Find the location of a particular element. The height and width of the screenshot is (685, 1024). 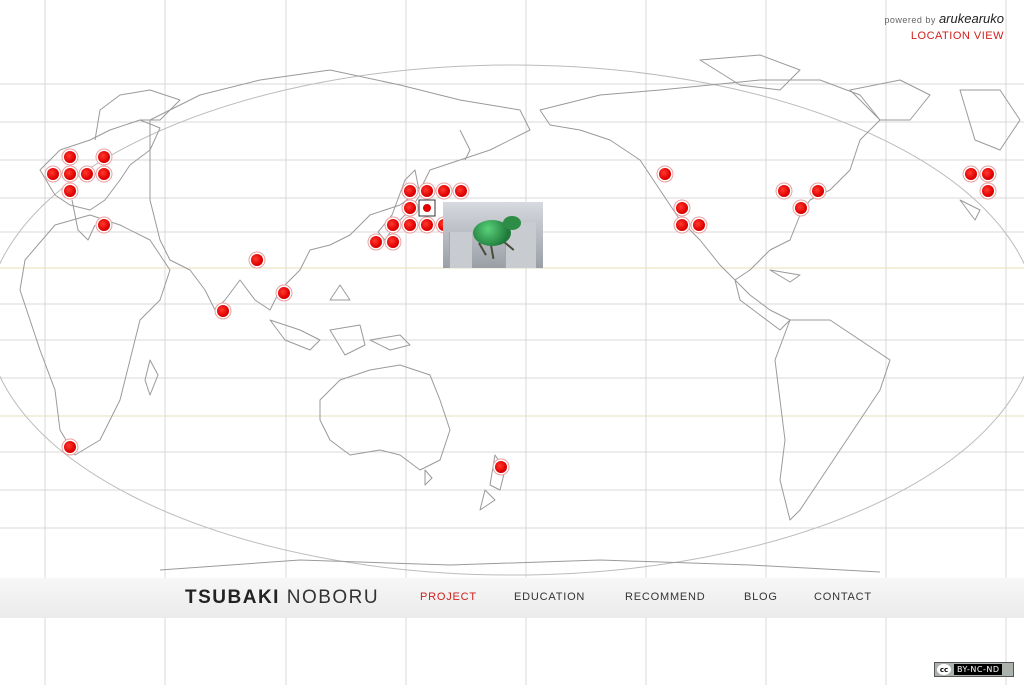

cc-license-badge: cc BY-NC-ND is located at coordinates (974, 669).